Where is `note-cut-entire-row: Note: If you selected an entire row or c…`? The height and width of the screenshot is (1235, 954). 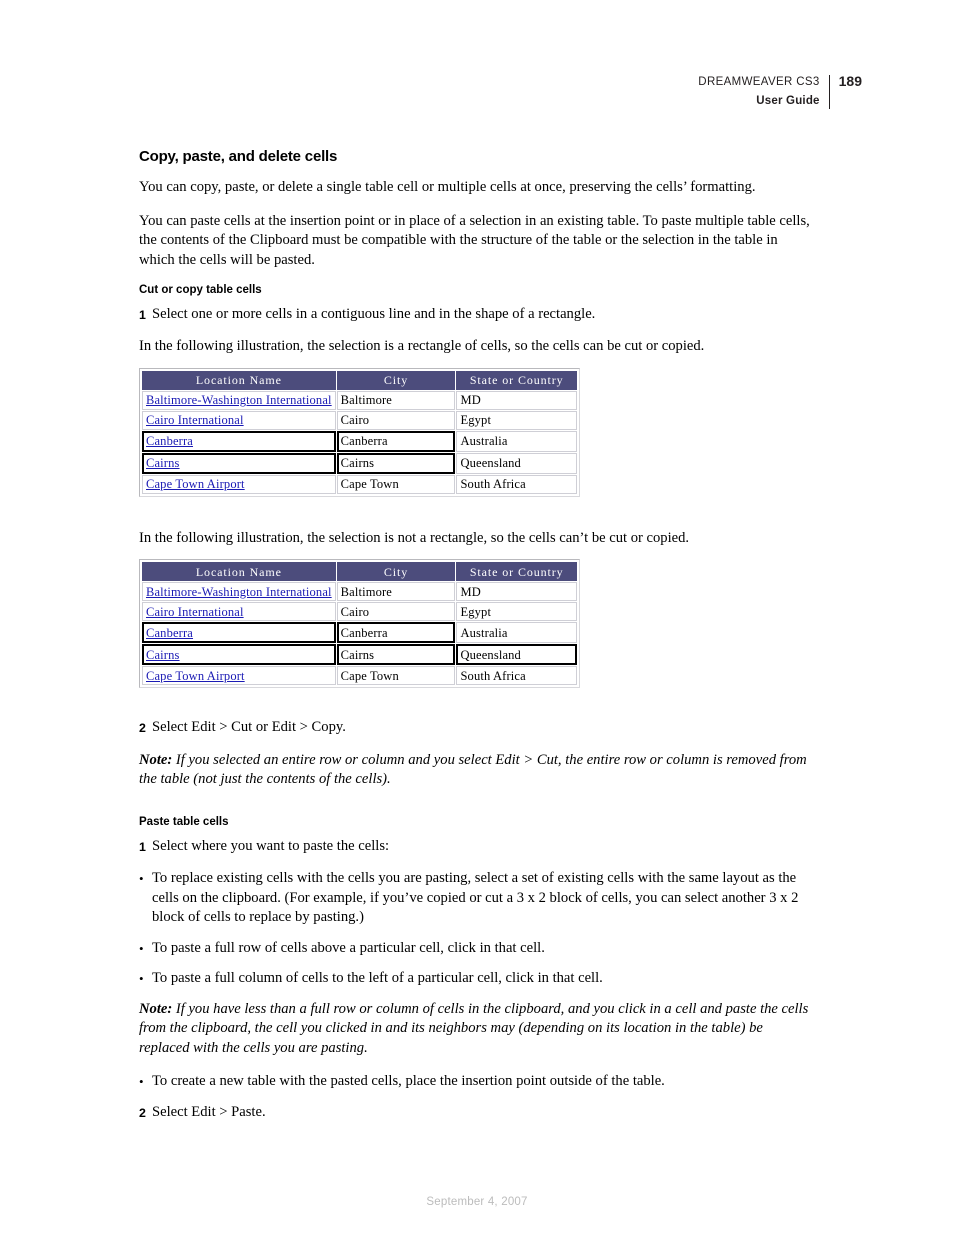
note-cut-entire-row: Note: If you selected an entire row or c… is located at coordinates (477, 770).